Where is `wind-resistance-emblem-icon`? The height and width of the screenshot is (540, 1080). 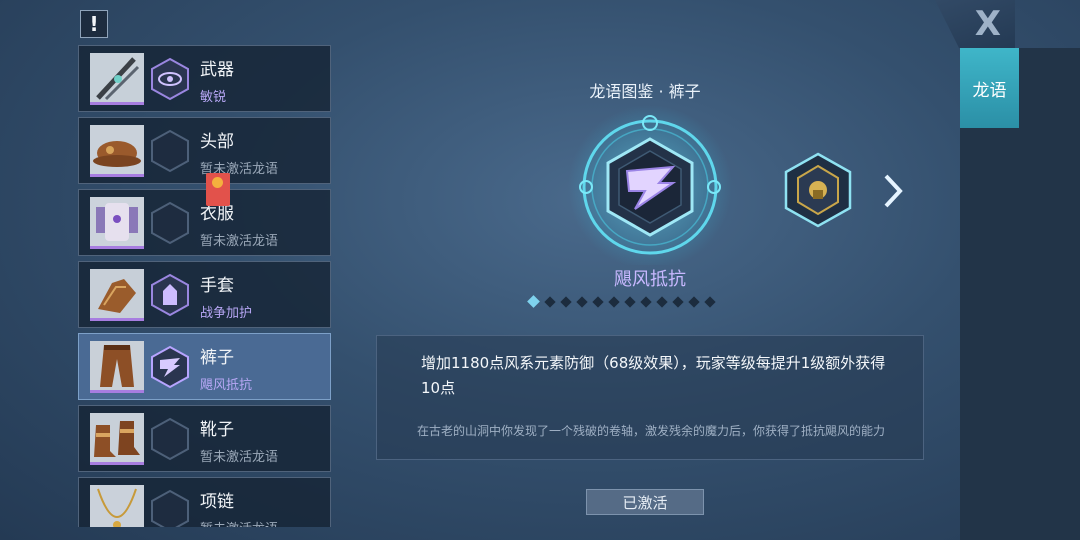
wind-resistance-emblem-icon is located at coordinates (650, 187).